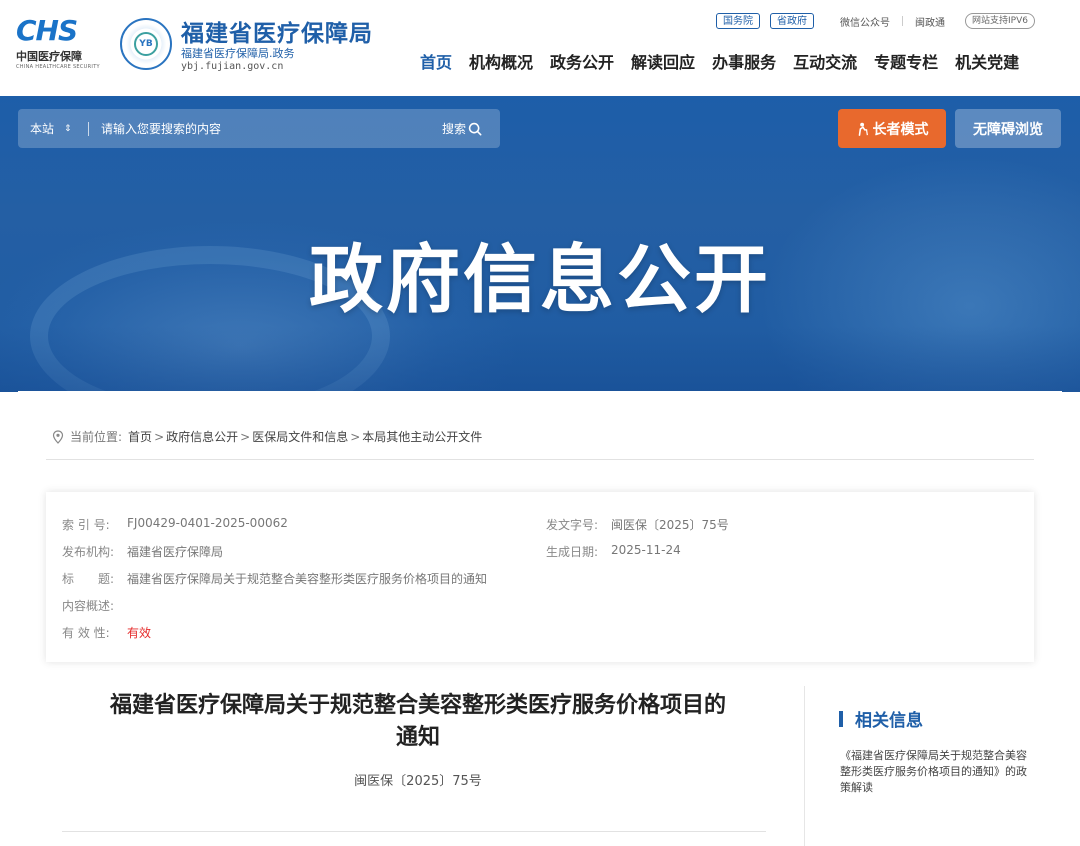 The width and height of the screenshot is (1080, 846). I want to click on search-icon, so click(475, 128).